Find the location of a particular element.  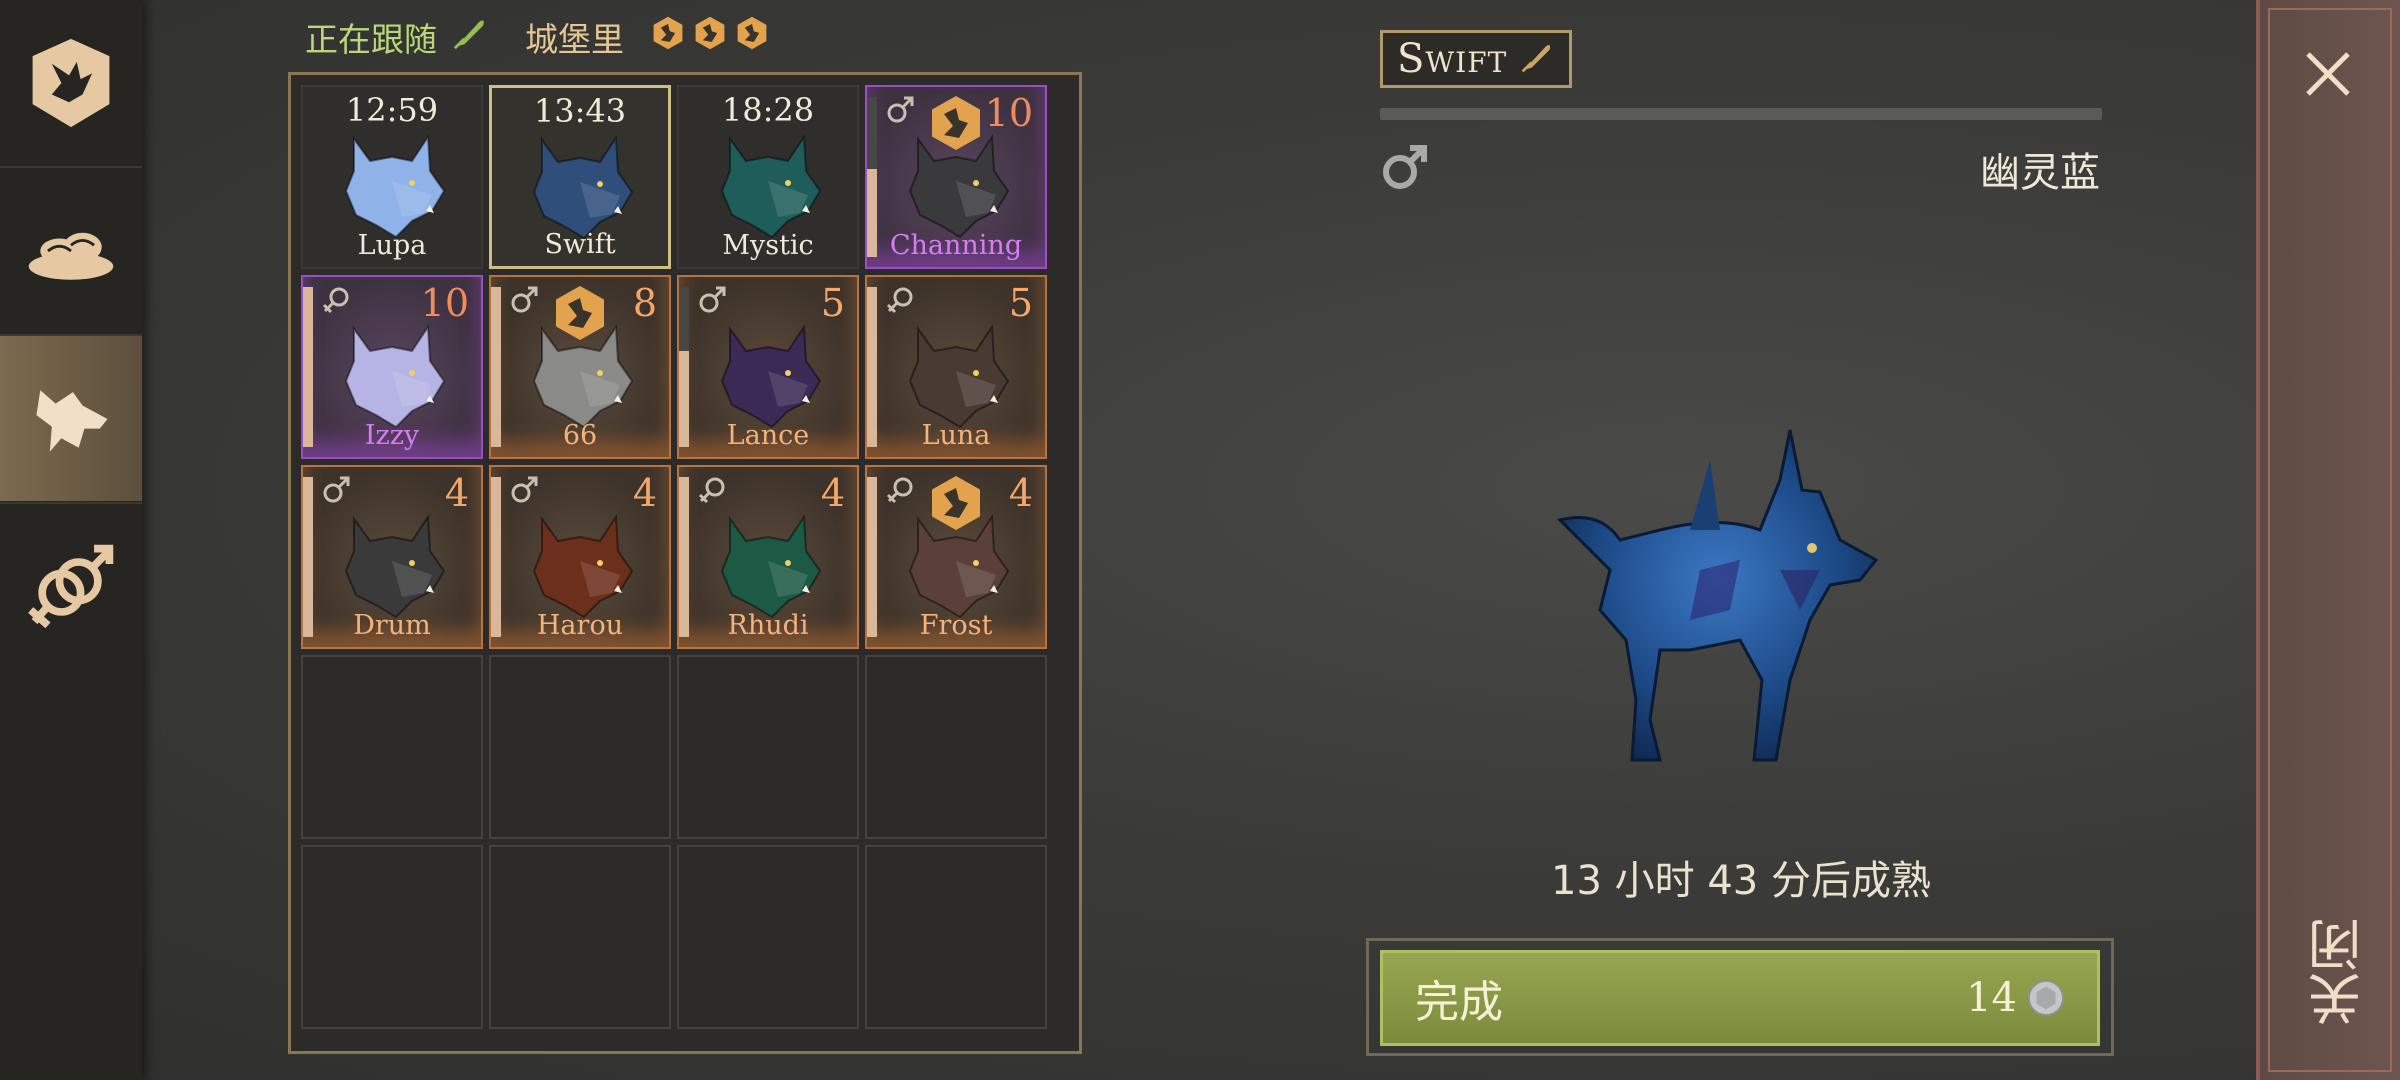

status-header: 正在跟随 城堡里 is located at coordinates (537, 37).